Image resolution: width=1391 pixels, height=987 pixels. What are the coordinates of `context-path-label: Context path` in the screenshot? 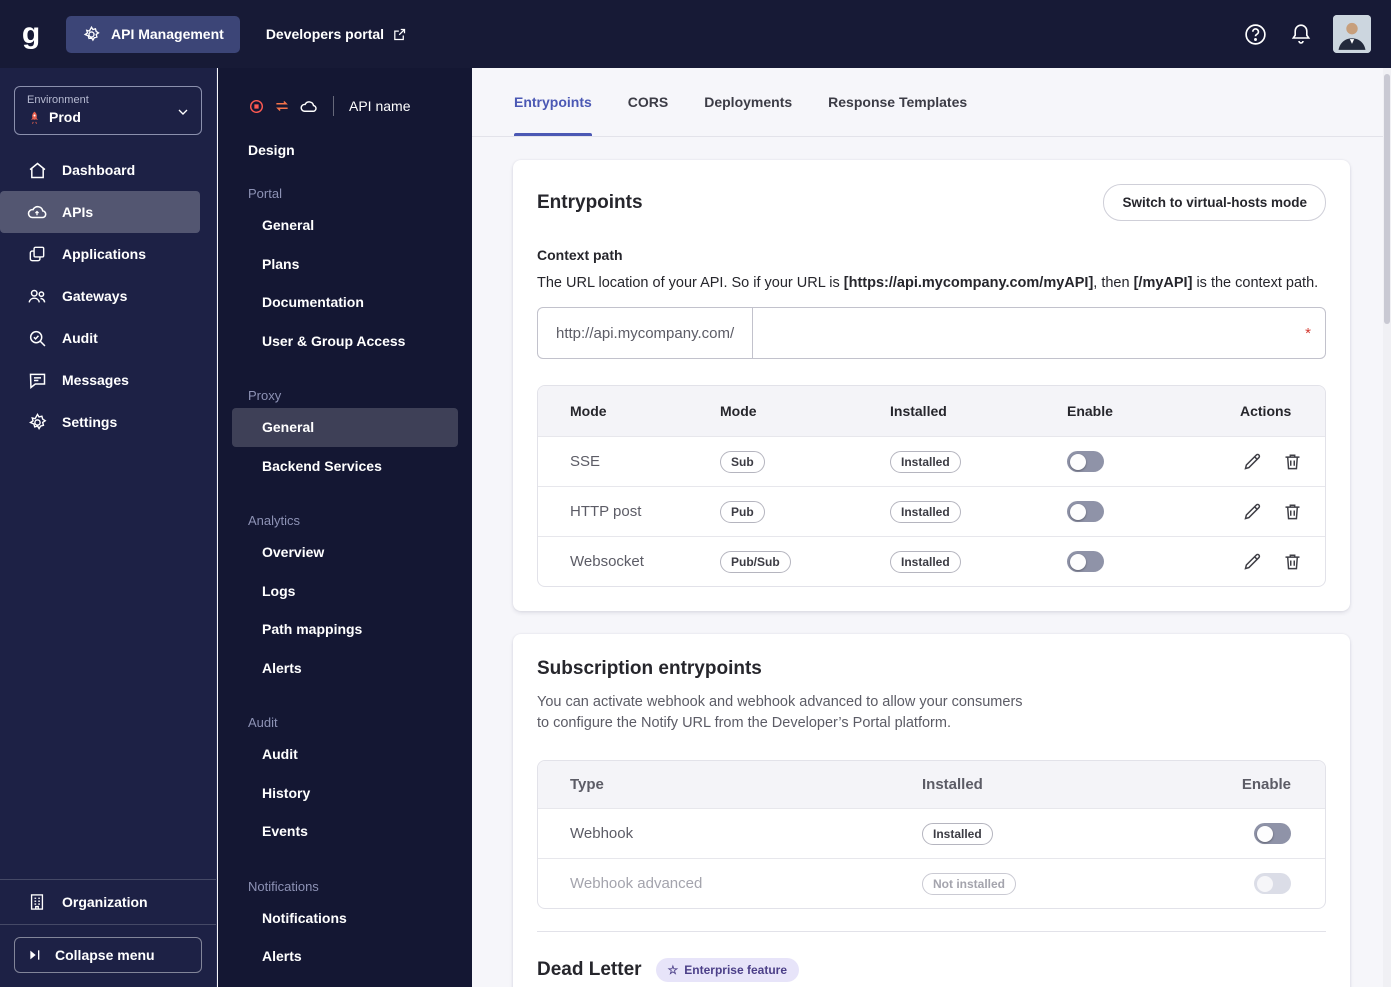 It's located at (580, 255).